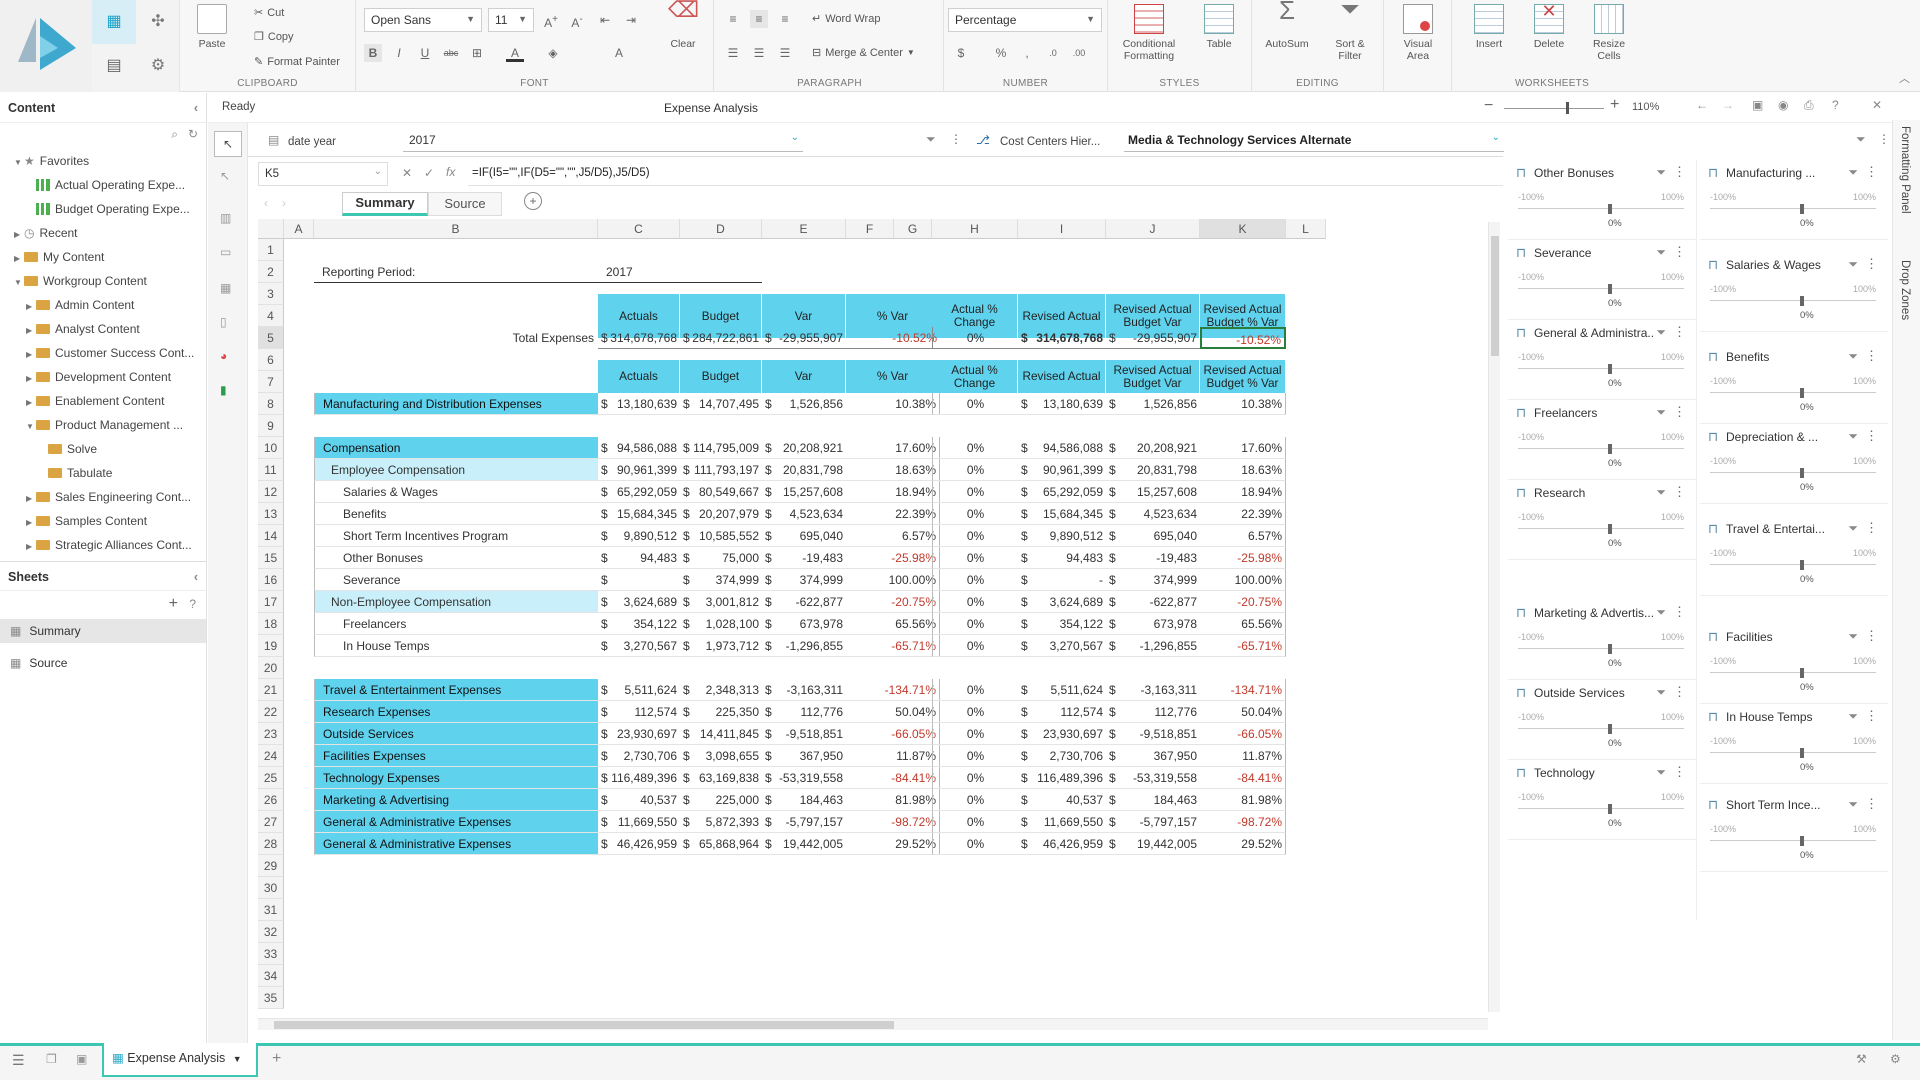 This screenshot has width=1920, height=1080. I want to click on value-cell: $5,511,624, so click(1062, 690).